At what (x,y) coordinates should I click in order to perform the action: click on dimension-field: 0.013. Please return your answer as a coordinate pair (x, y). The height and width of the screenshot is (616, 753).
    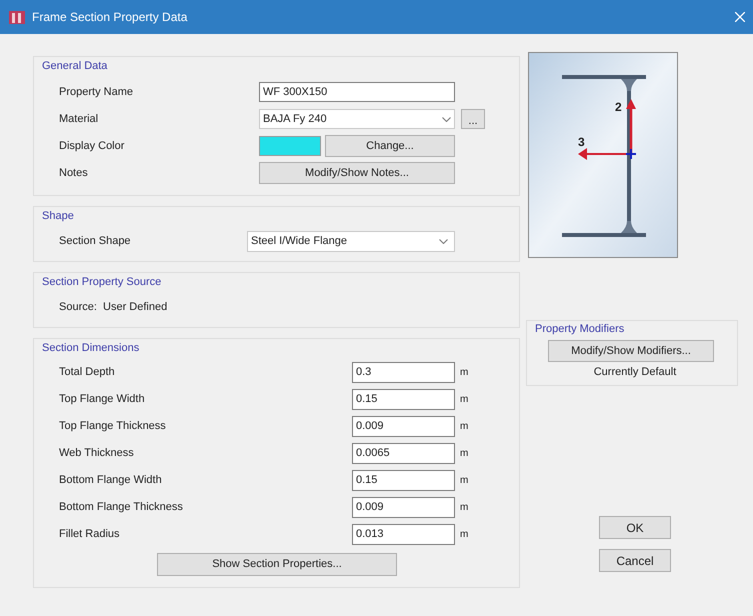
    Looking at the image, I should click on (403, 534).